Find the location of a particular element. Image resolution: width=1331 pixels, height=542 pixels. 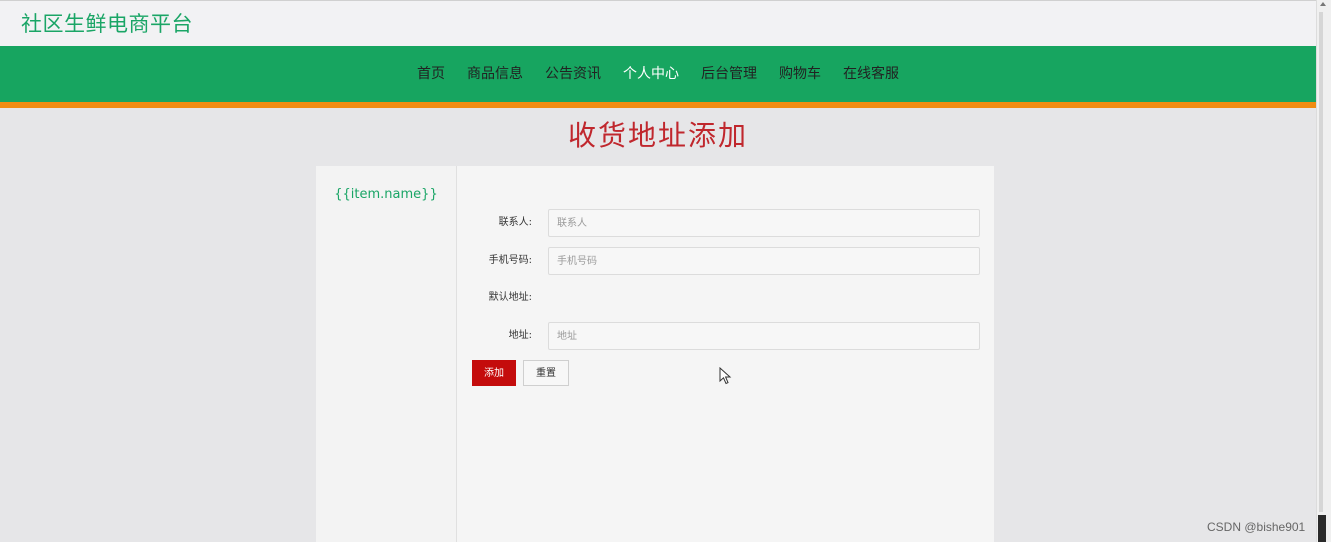

default-address-label: 默认地址: is located at coordinates (510, 297).